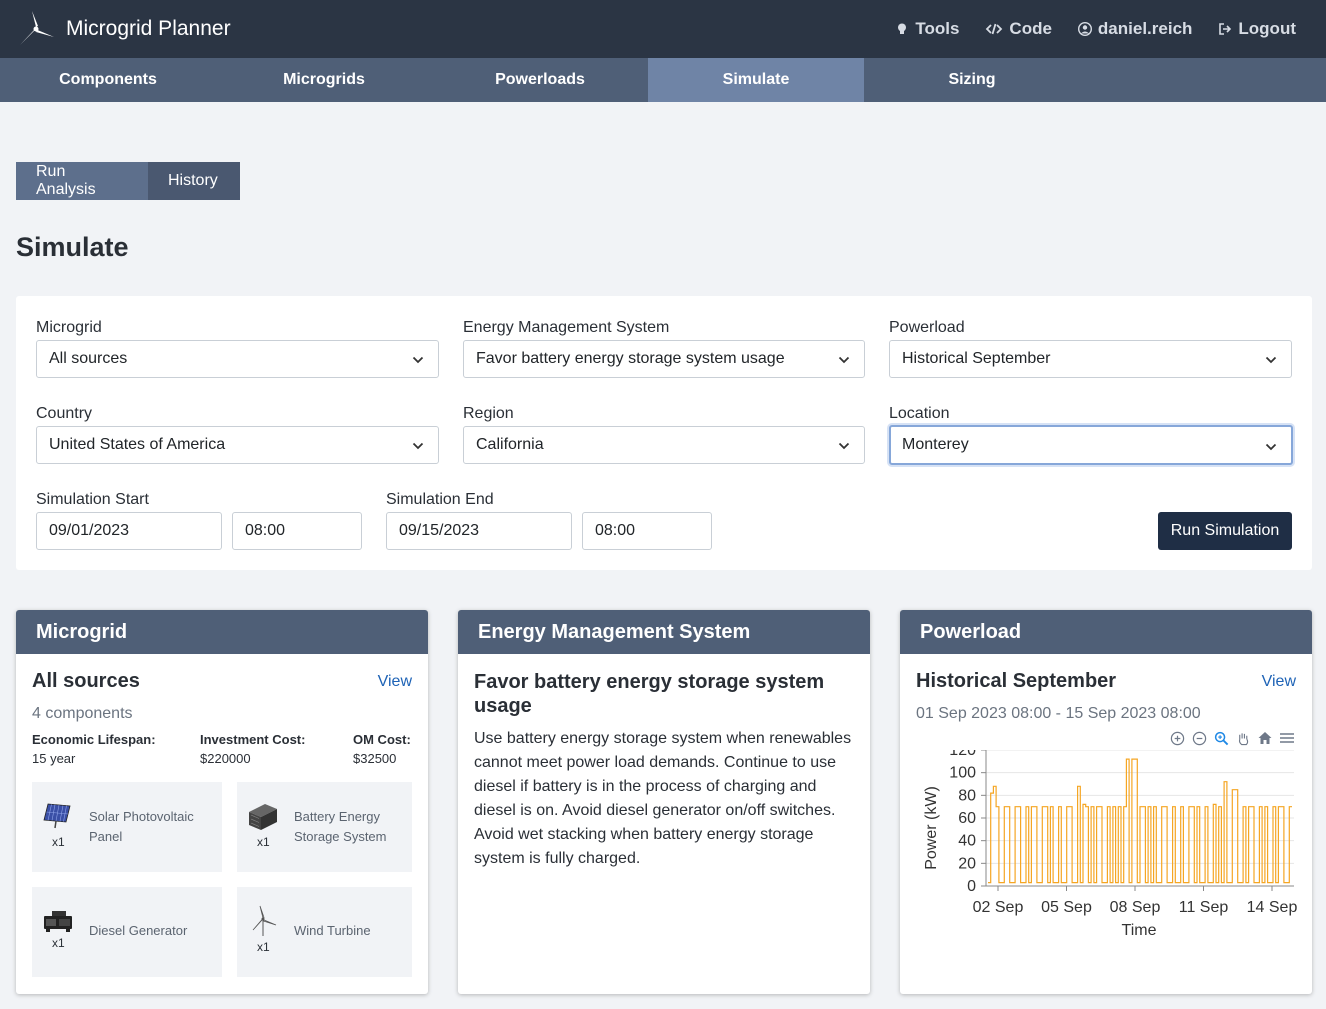 This screenshot has height=1009, width=1326. I want to click on tools-link: Tools, so click(927, 29).